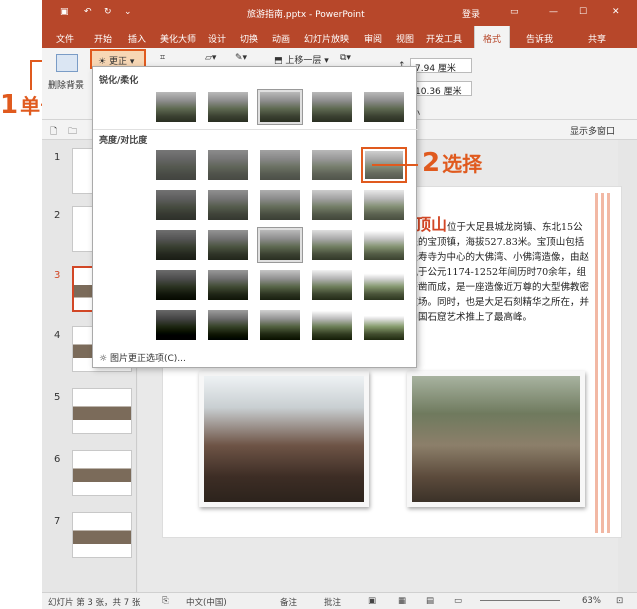 The image size is (637, 609). I want to click on zoom-slider, so click(520, 600).